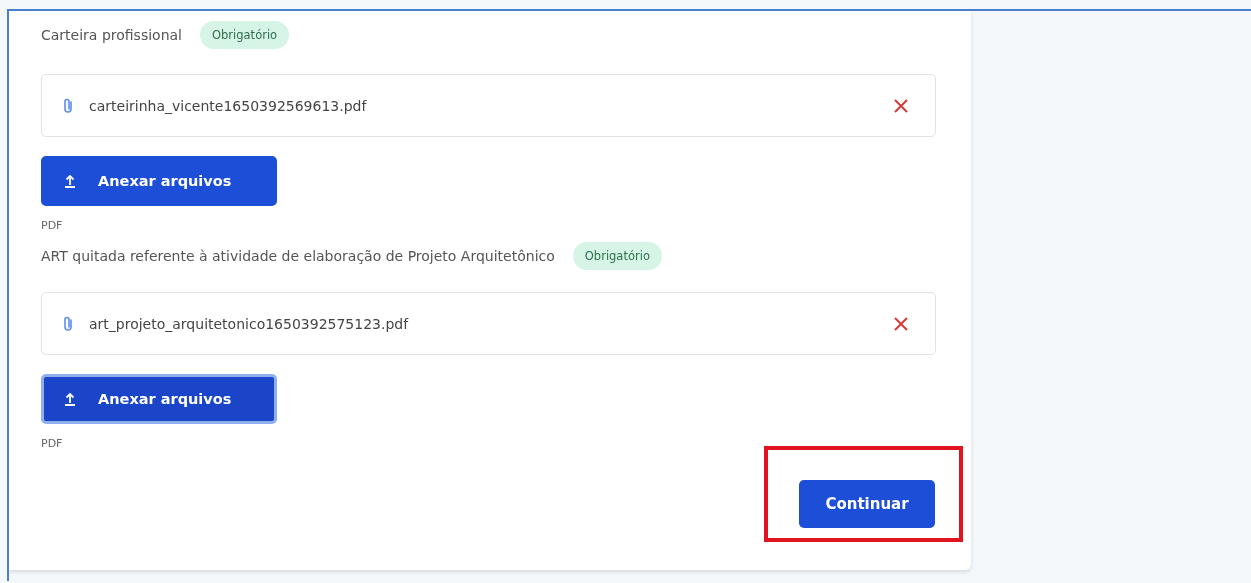  What do you see at coordinates (111, 35) in the screenshot?
I see `document-label: Carteira profissional` at bounding box center [111, 35].